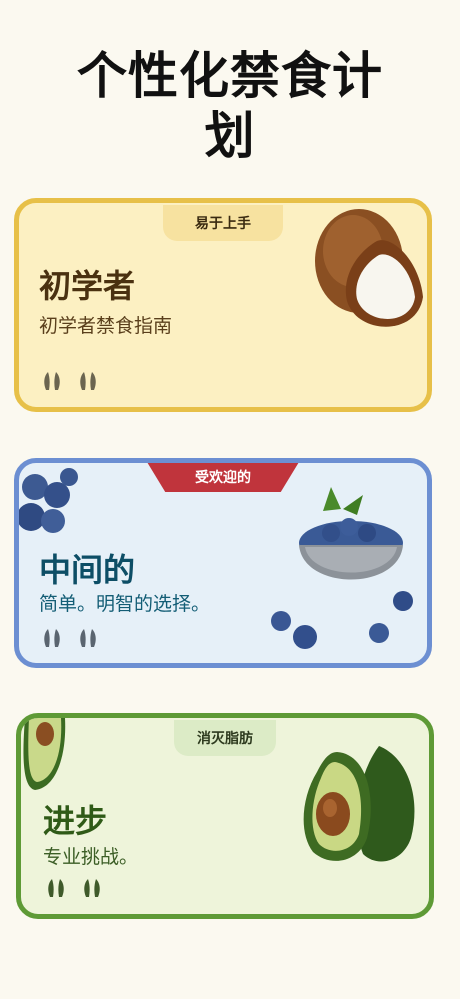 The width and height of the screenshot is (460, 999). Describe the element at coordinates (87, 286) in the screenshot. I see `plan-level: 初学者` at that location.